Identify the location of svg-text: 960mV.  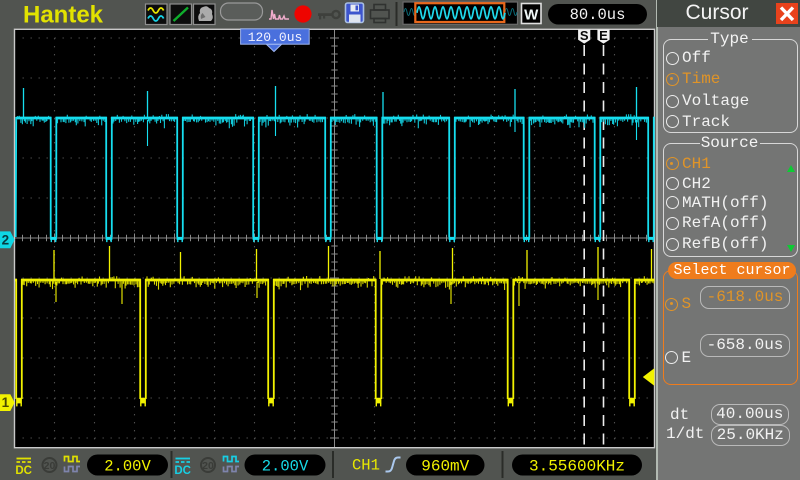
(445, 466).